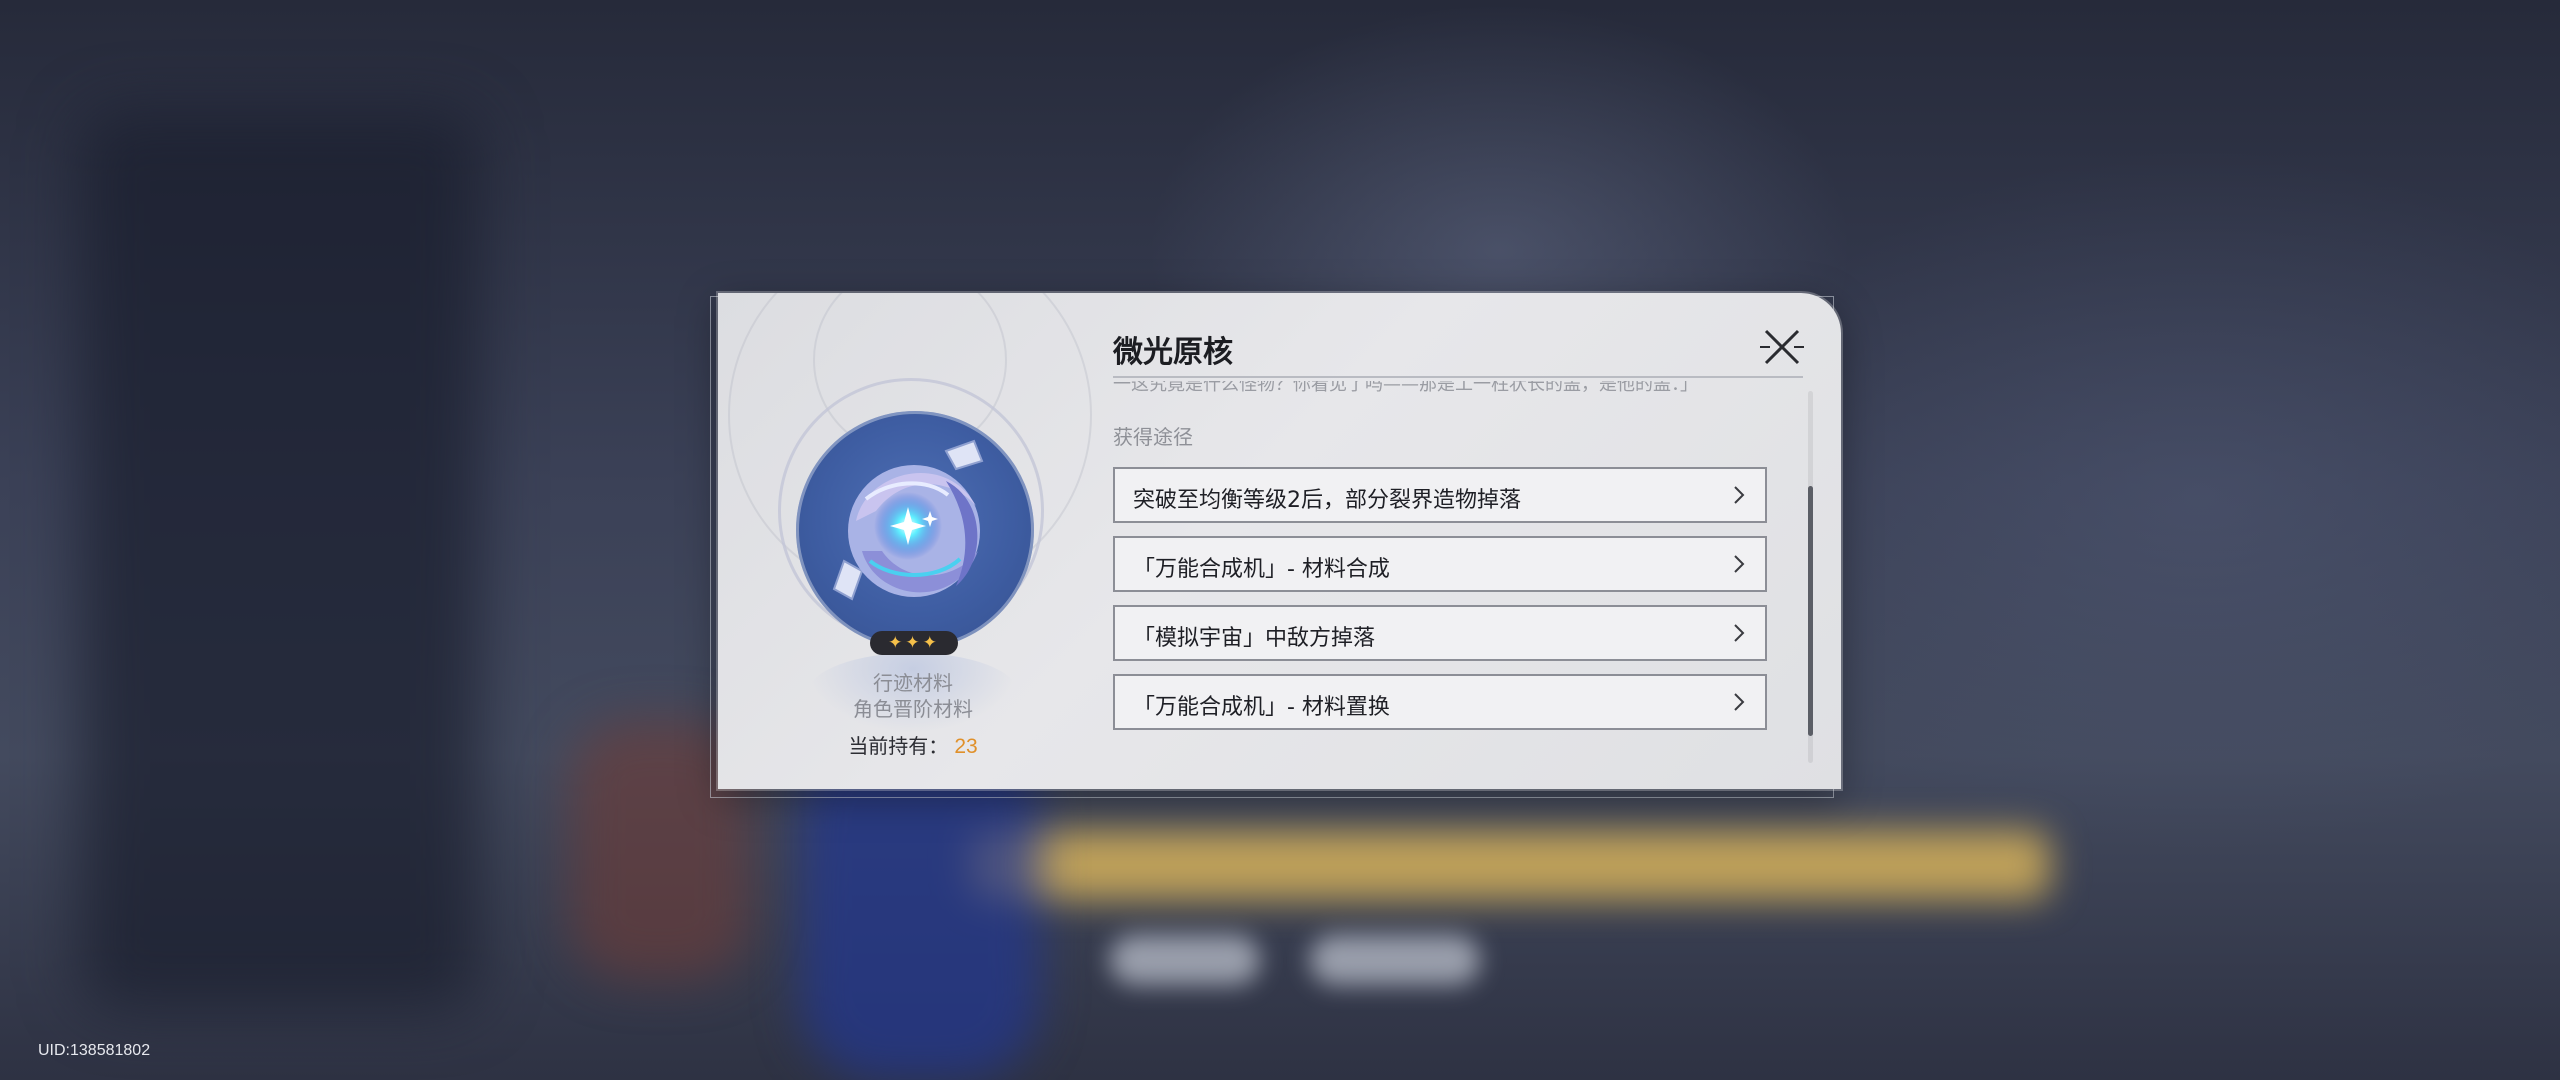 The width and height of the screenshot is (2560, 1080). What do you see at coordinates (914, 643) in the screenshot?
I see `rarity-stars: ✦✦✦` at bounding box center [914, 643].